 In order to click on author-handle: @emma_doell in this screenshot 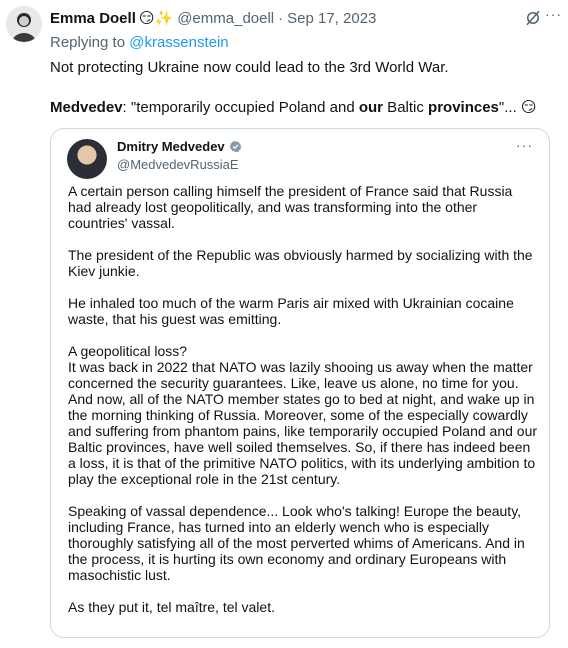, I will do `click(225, 18)`.